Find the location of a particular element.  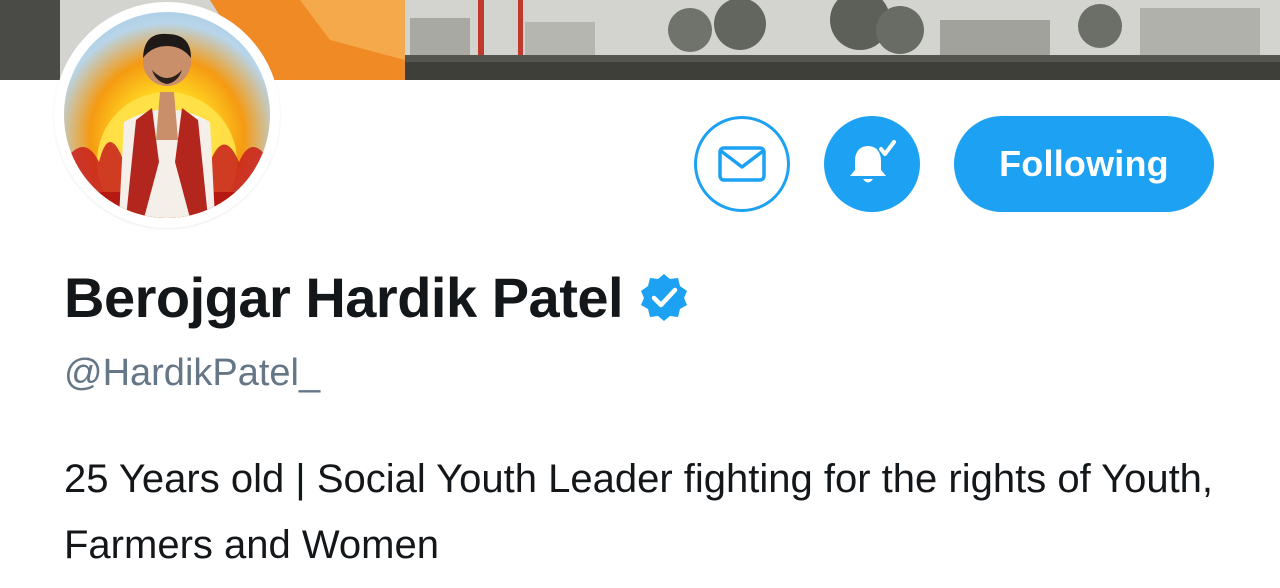

avatar-photo is located at coordinates (167, 115).